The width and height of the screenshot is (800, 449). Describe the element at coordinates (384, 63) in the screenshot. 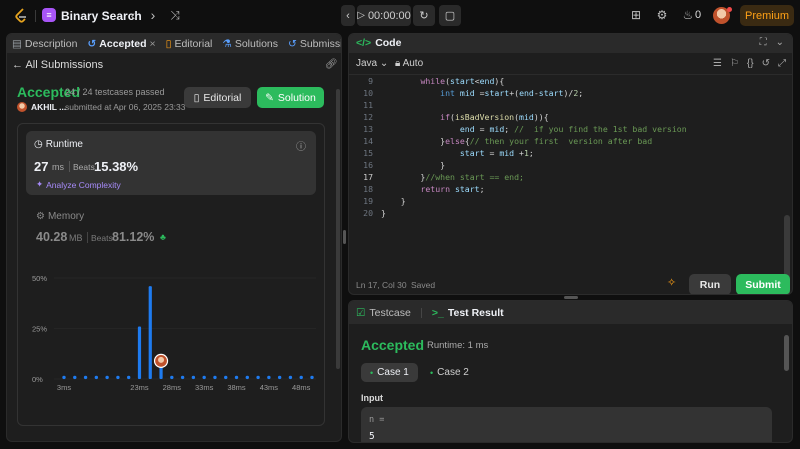

I see `chevron-down-icon: ⌄` at that location.